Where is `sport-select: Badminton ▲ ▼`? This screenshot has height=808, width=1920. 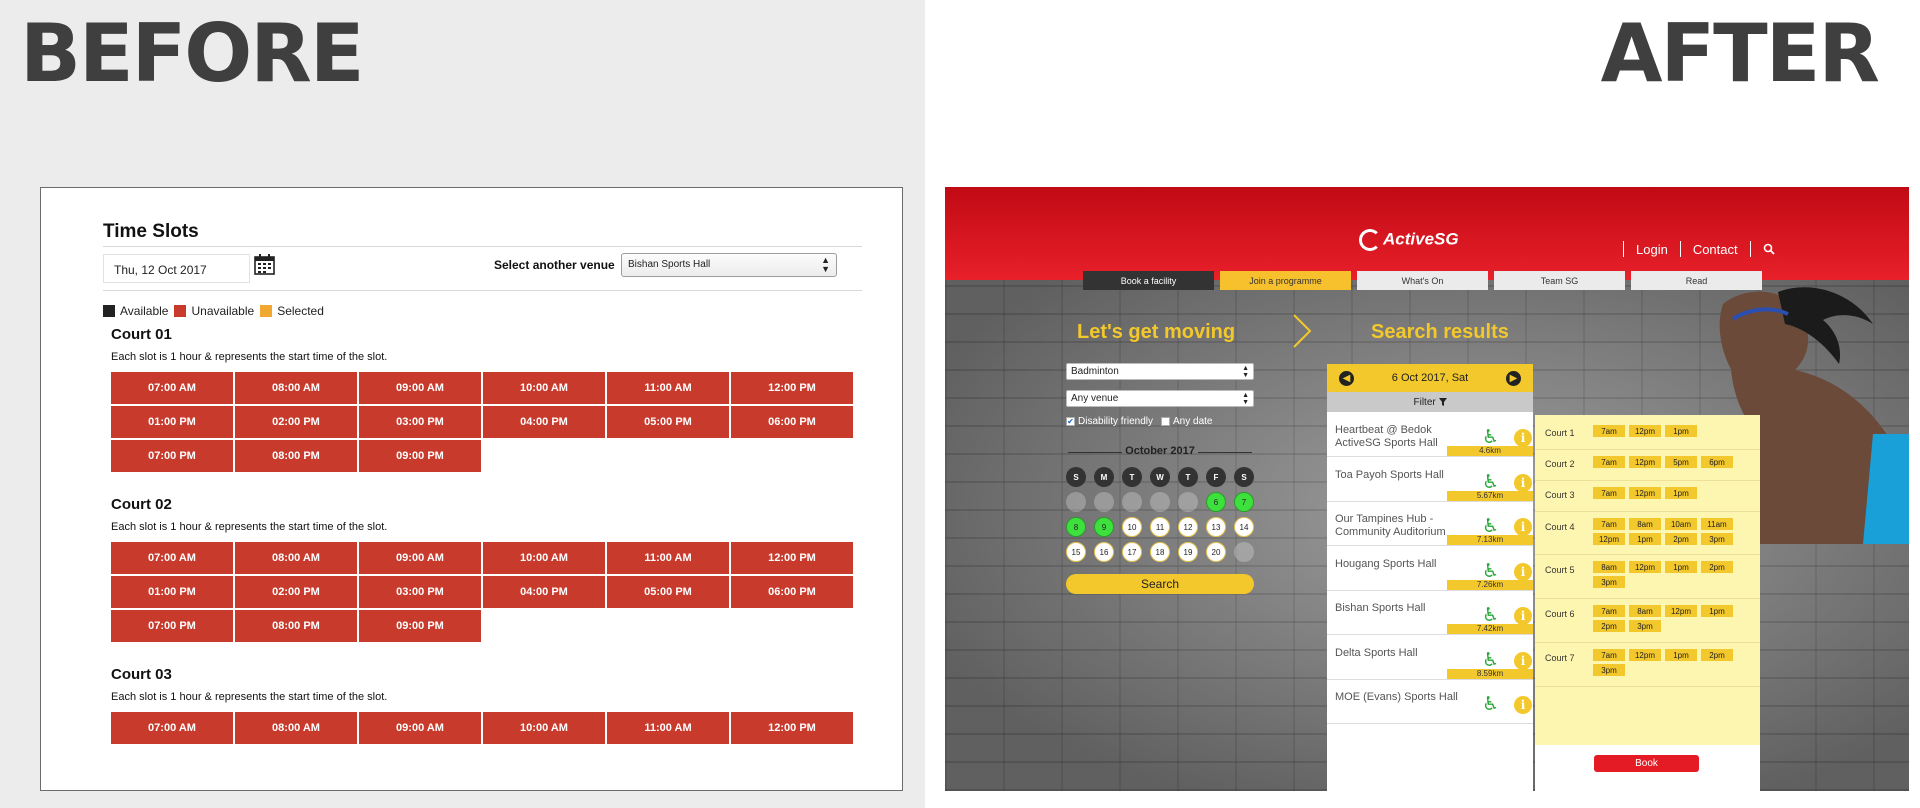
sport-select: Badminton ▲ ▼ is located at coordinates (1160, 371).